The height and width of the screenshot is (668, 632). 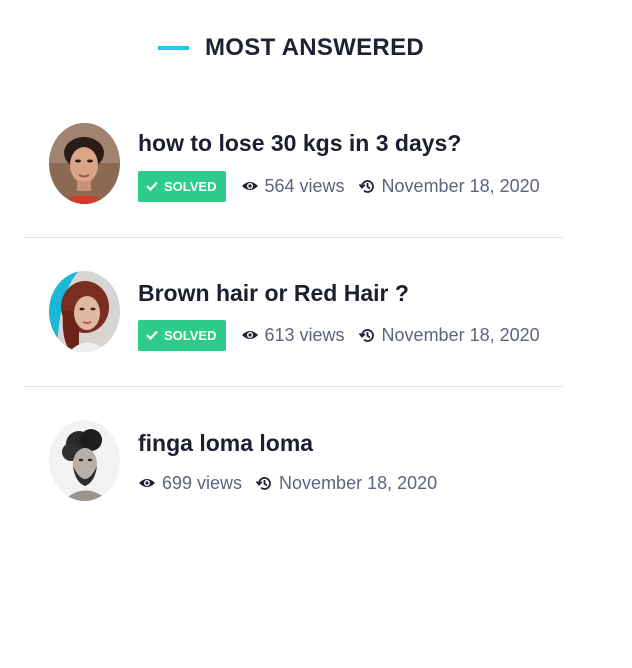 I want to click on woman-avatar-image, so click(x=84, y=163).